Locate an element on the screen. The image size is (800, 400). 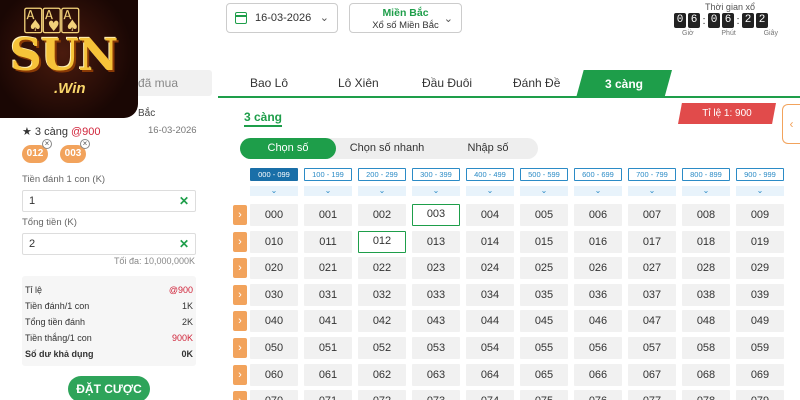
number-cell: 061 is located at coordinates (328, 374).